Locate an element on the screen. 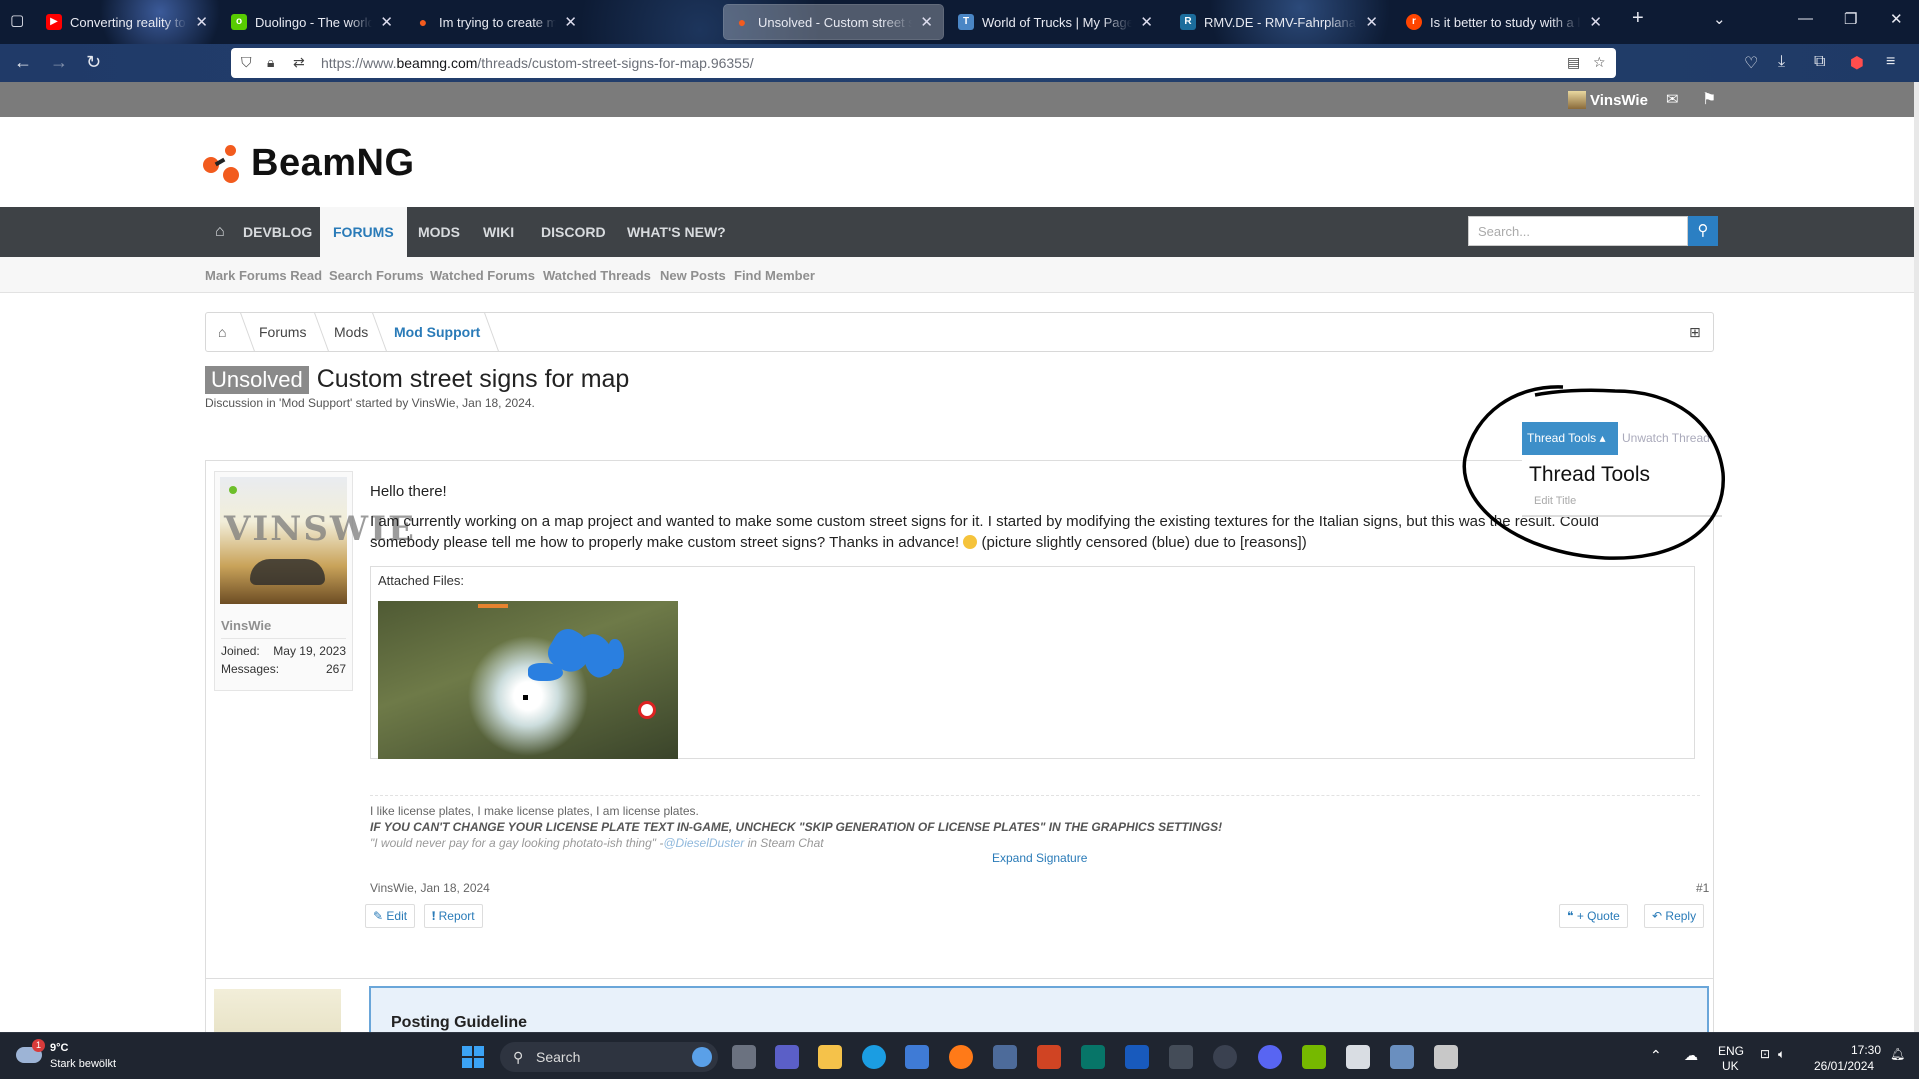 The image size is (1919, 1079). photos-icon is located at coordinates (1402, 1057).